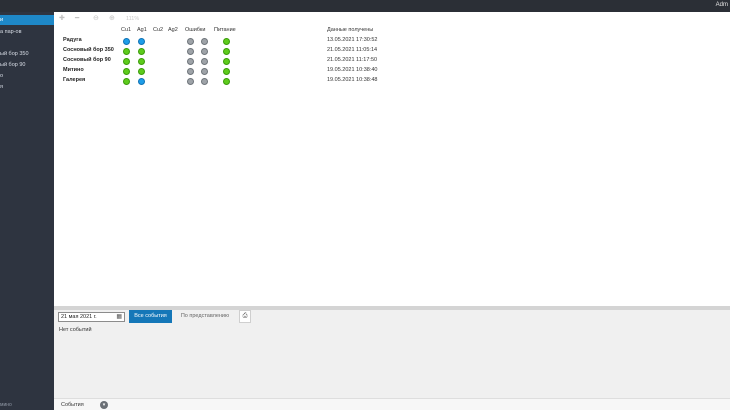 Image resolution: width=730 pixels, height=410 pixels. What do you see at coordinates (27, 76) in the screenshot?
I see `sidebar-item-4: о` at bounding box center [27, 76].